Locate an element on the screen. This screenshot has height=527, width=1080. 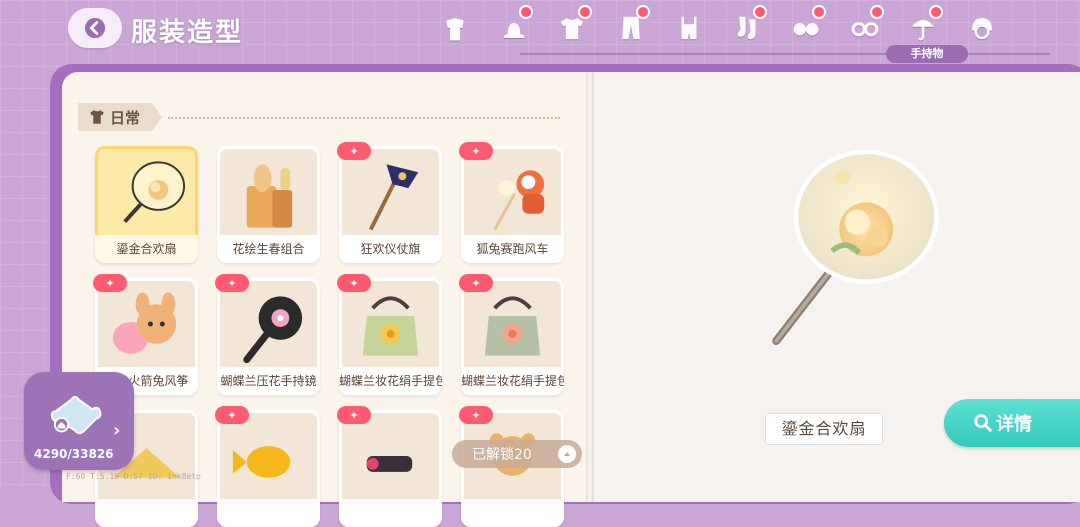
tab-umbrella is located at coordinates (923, 26).